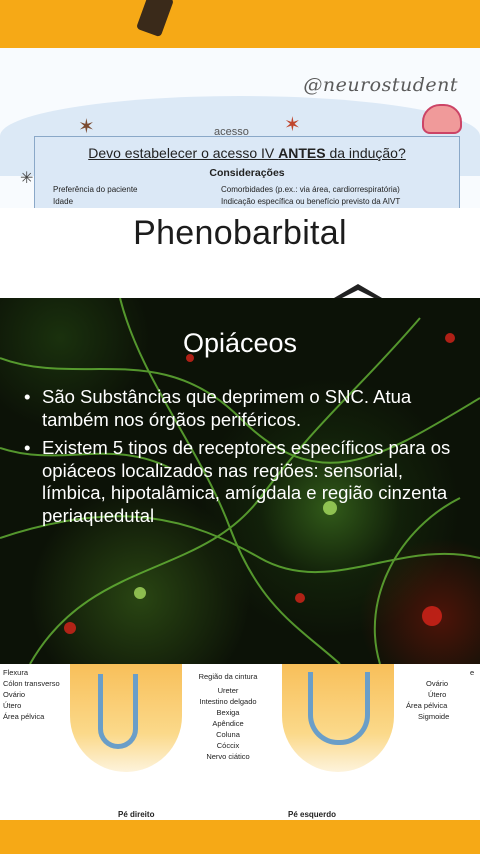 The width and height of the screenshot is (480, 854). What do you see at coordinates (31, 683) in the screenshot?
I see `foot-label: Cólon transverso` at bounding box center [31, 683].